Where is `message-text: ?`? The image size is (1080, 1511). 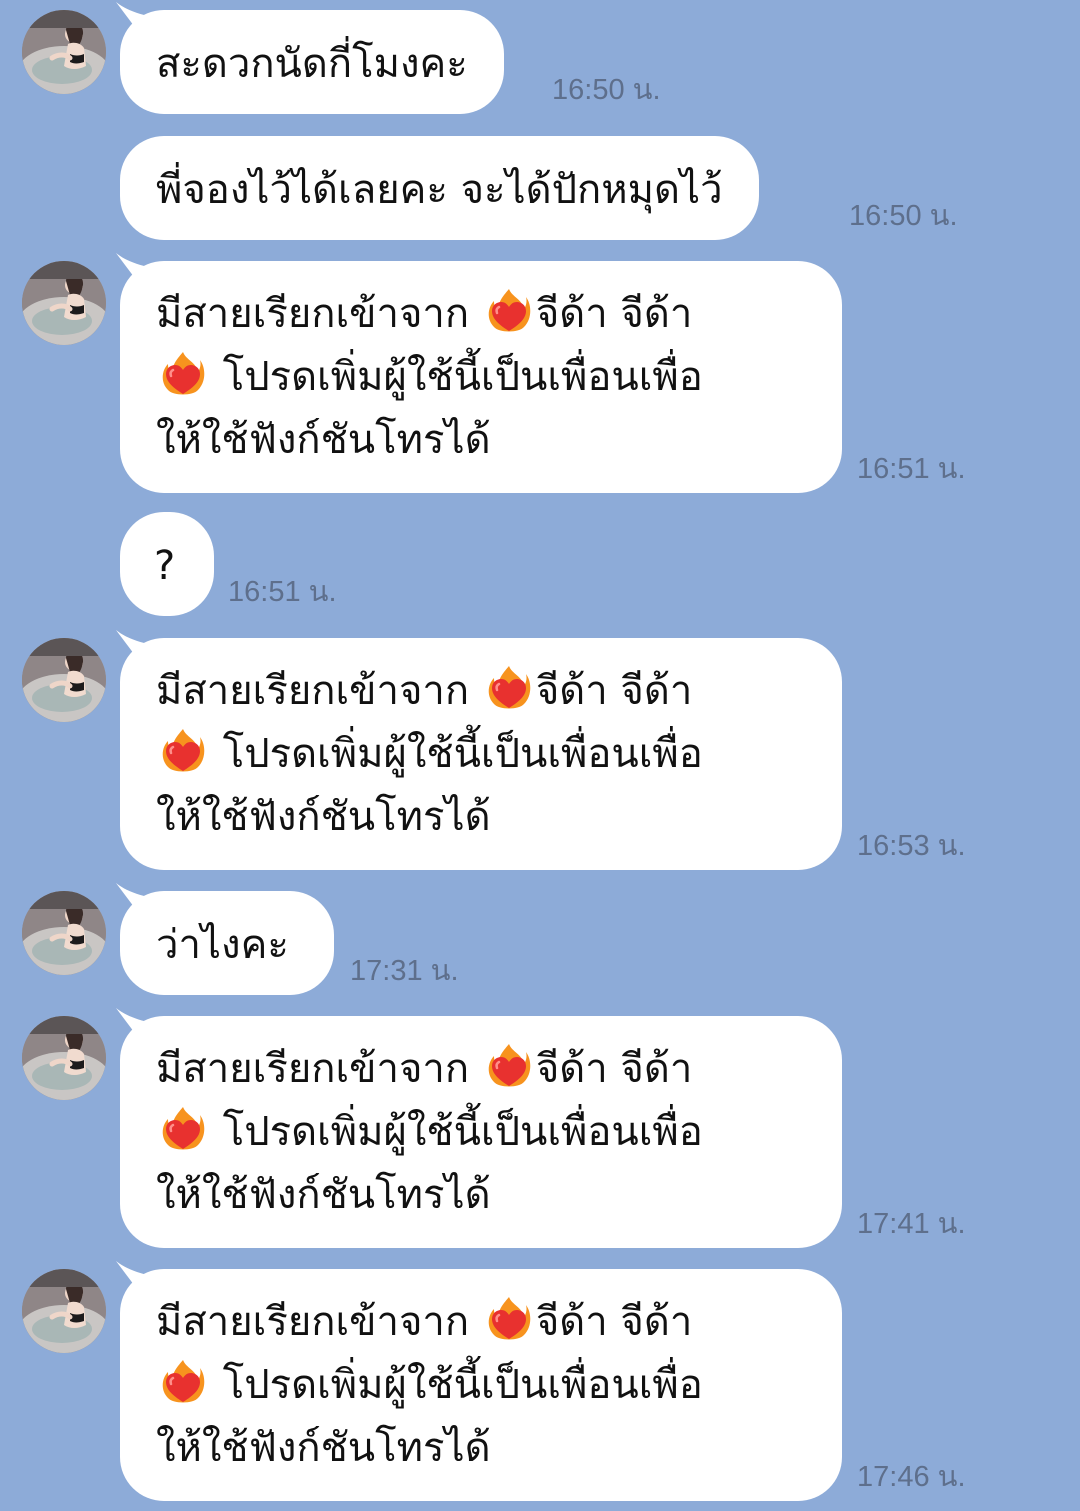 message-text: ? is located at coordinates (165, 566).